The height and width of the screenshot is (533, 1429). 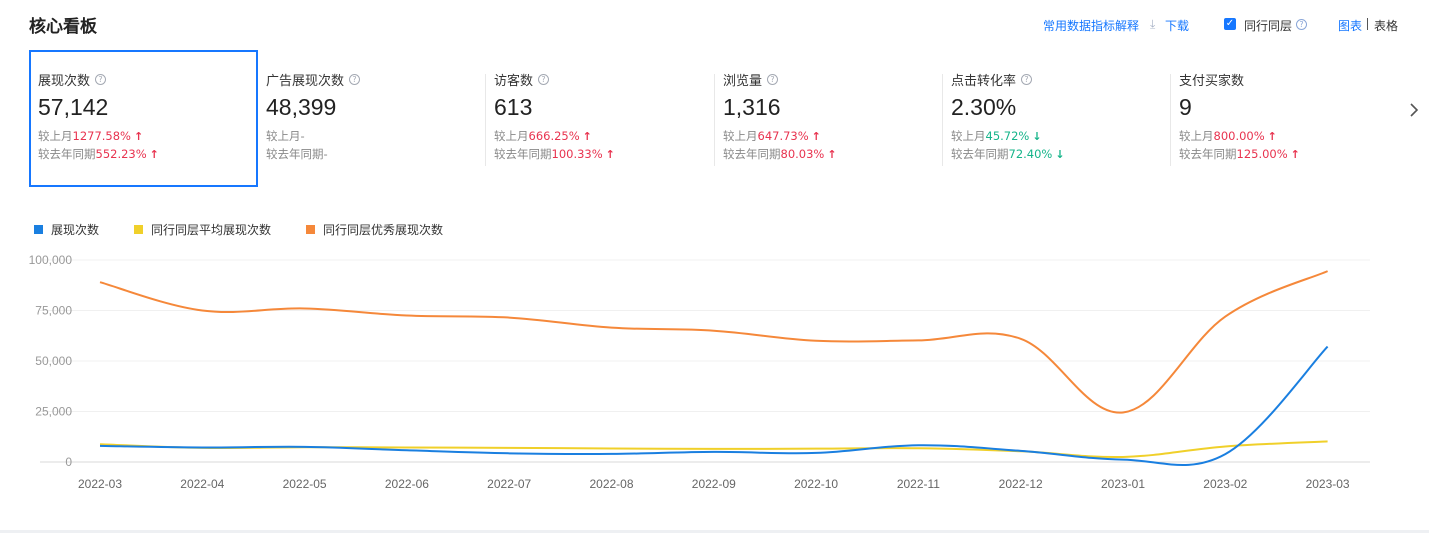 What do you see at coordinates (51, 260) in the screenshot?
I see `y-tick-label: 100,000` at bounding box center [51, 260].